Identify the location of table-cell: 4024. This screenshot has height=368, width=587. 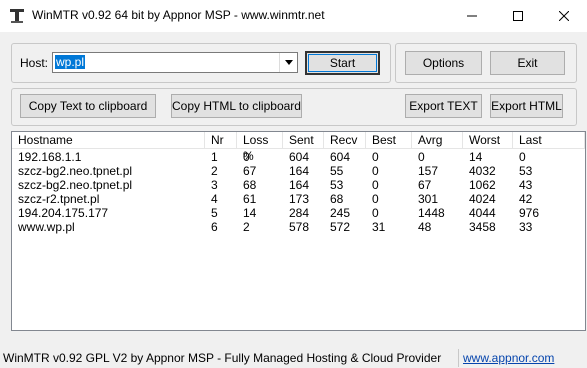
(482, 199).